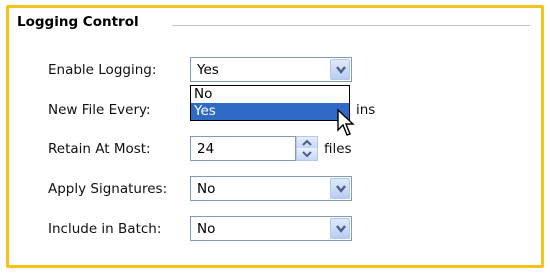 The image size is (550, 274). Describe the element at coordinates (346, 122) in the screenshot. I see `mouse-cursor-icon` at that location.